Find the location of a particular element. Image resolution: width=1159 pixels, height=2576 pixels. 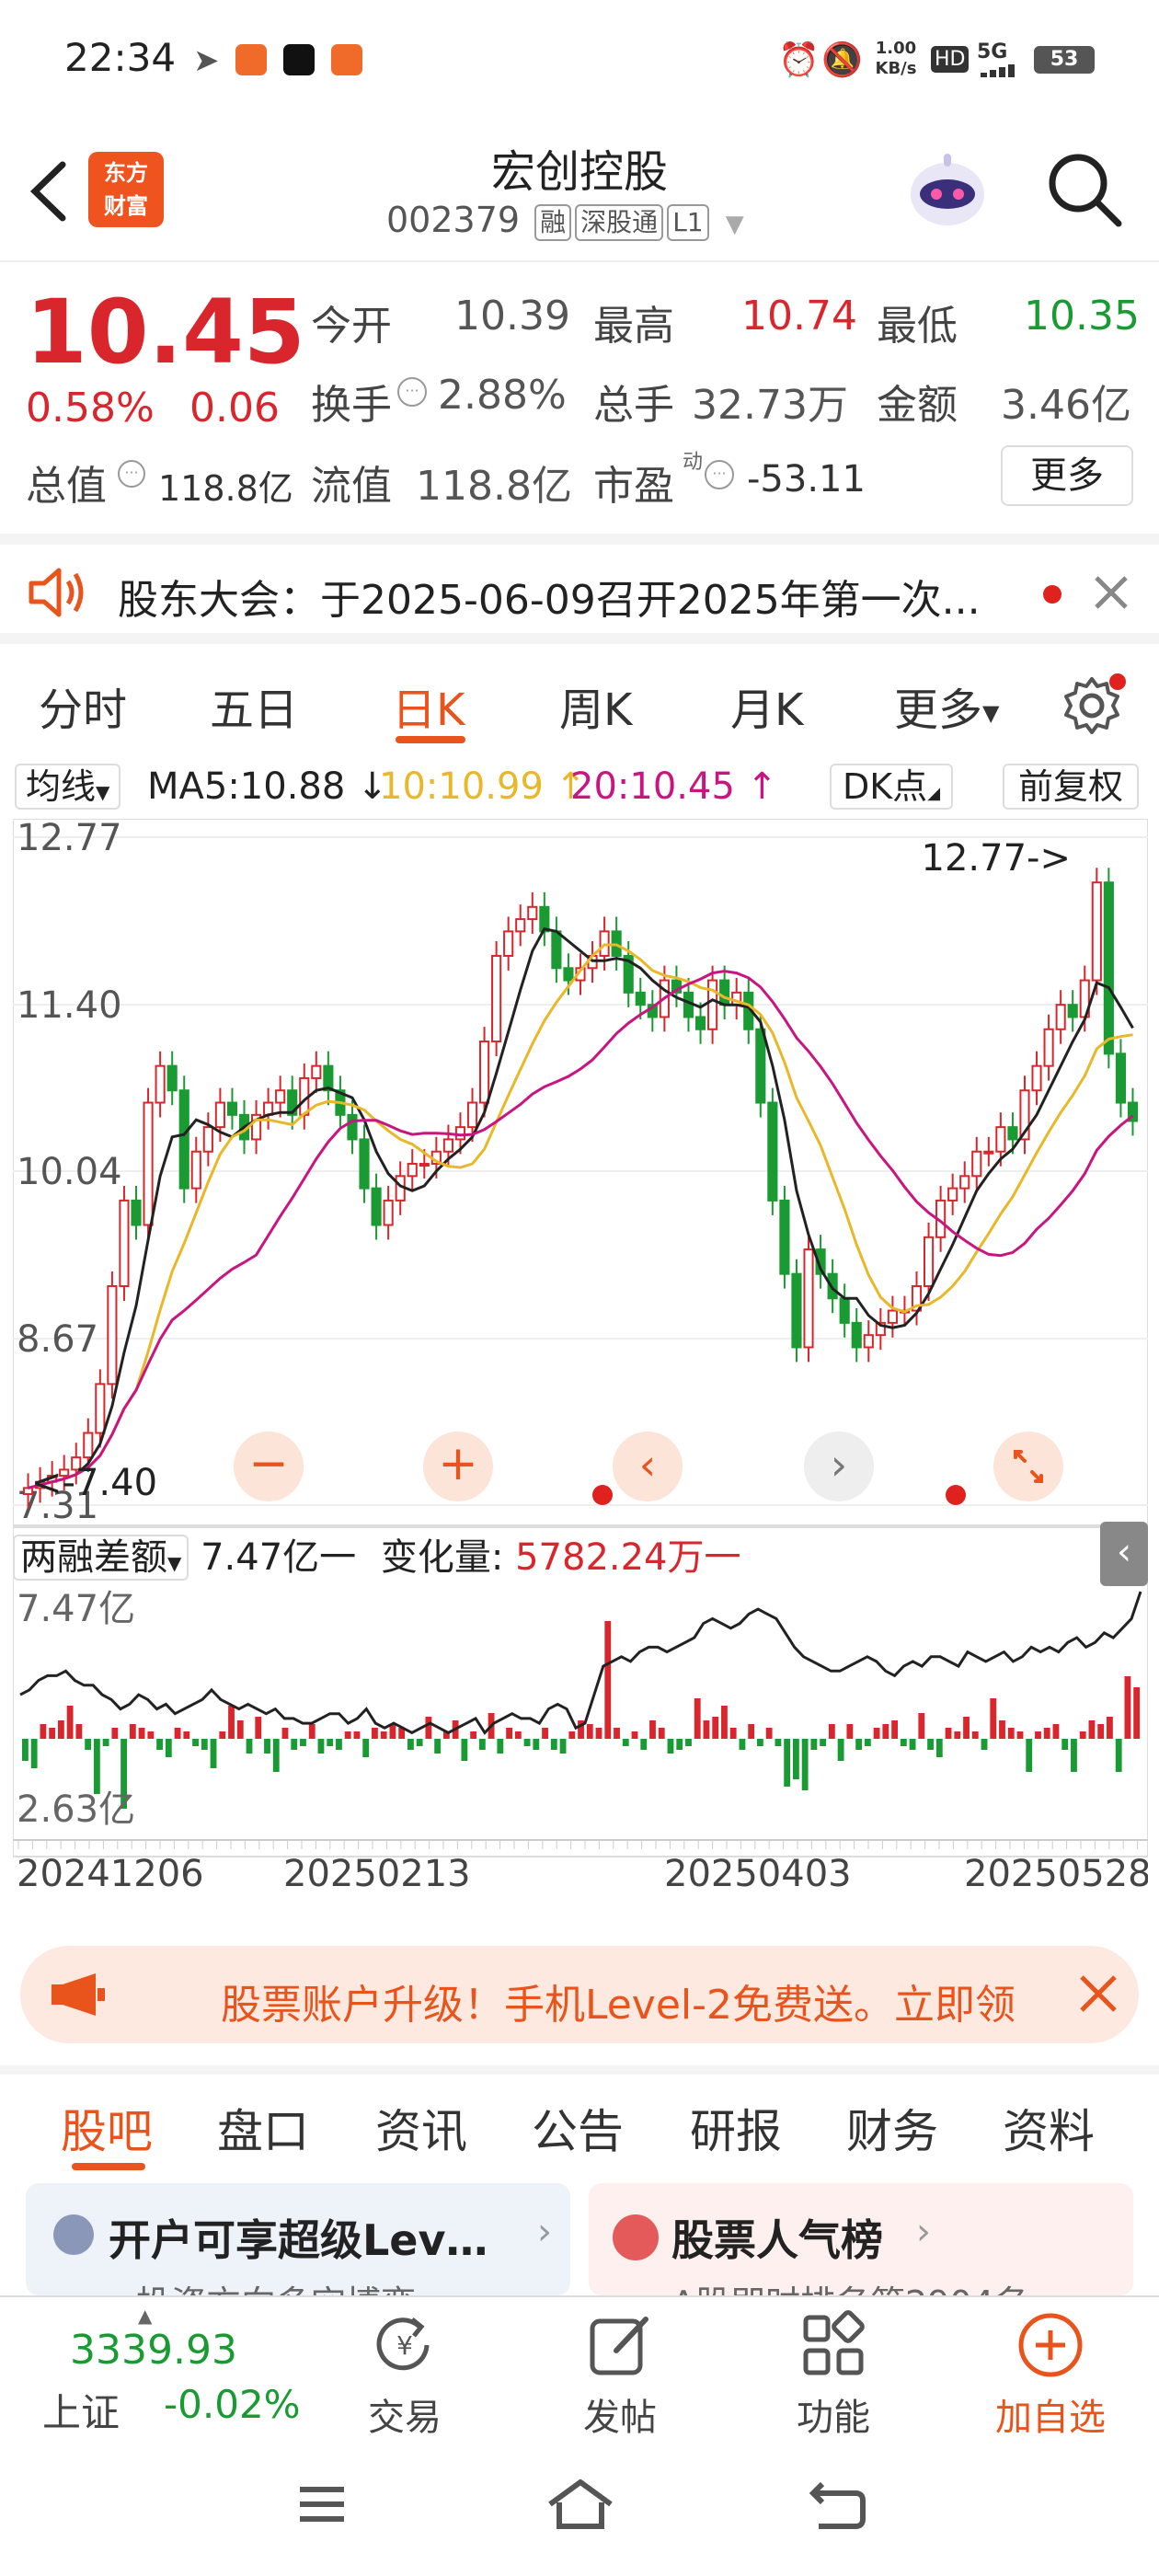

collapse-panel-button: ‹ is located at coordinates (1124, 1554).